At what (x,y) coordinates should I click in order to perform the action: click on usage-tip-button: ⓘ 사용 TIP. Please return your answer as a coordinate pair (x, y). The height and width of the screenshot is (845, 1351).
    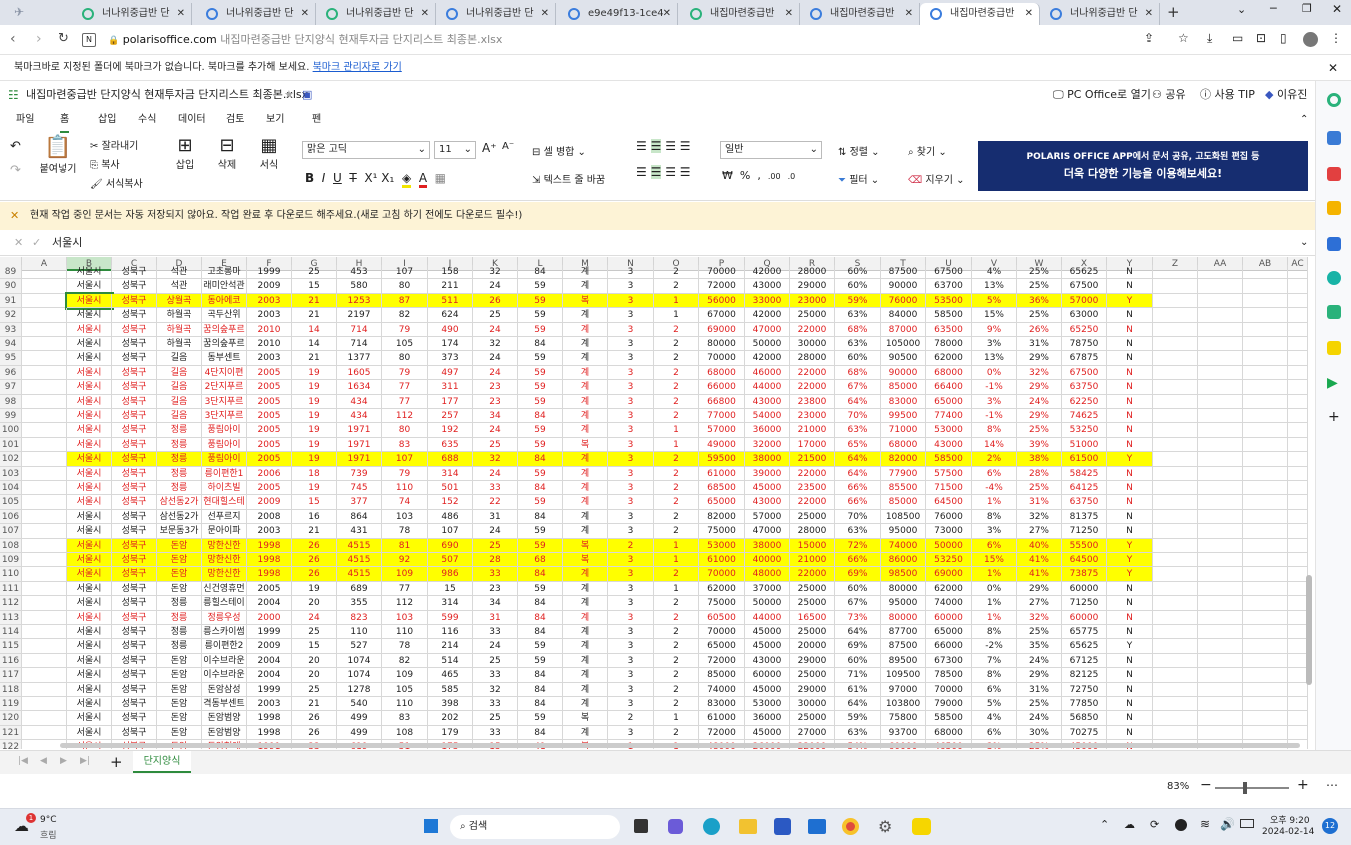
    Looking at the image, I should click on (1227, 95).